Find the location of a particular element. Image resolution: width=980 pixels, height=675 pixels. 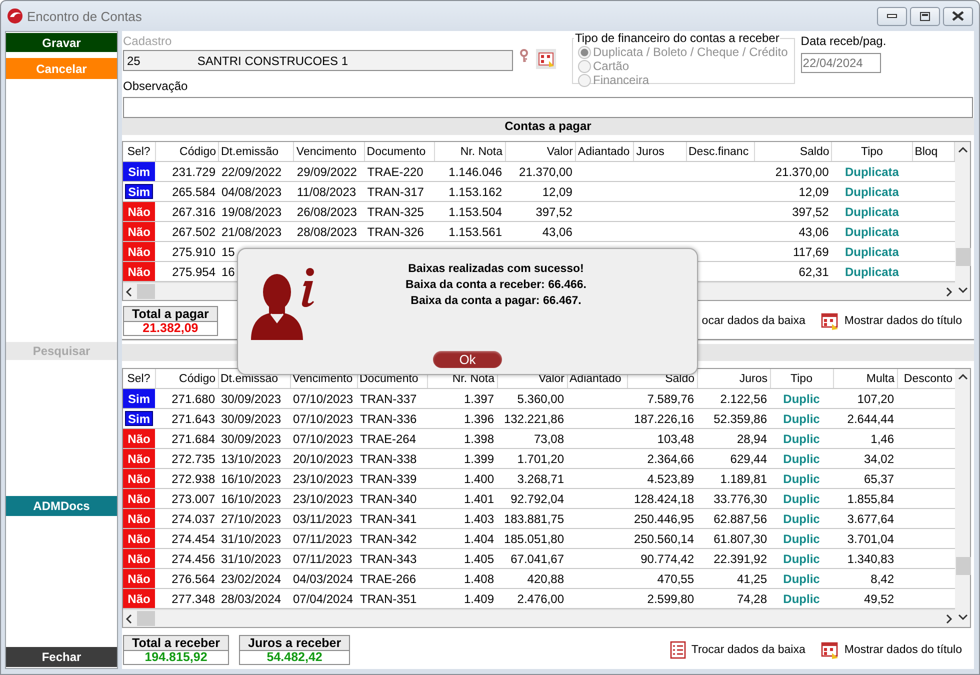

table-cell: 1.403 is located at coordinates (462, 518).